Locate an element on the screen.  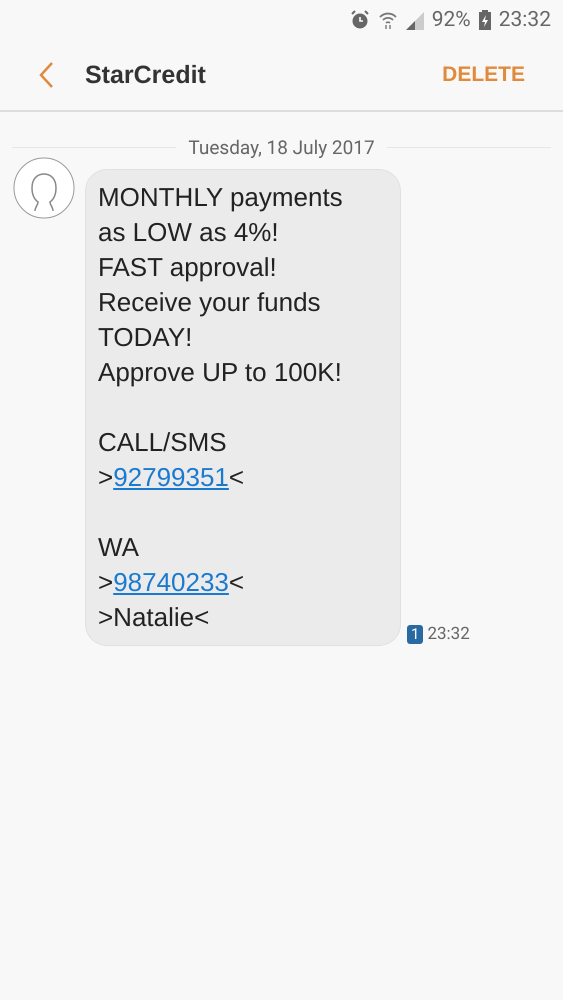
avatar-icon is located at coordinates (44, 188).